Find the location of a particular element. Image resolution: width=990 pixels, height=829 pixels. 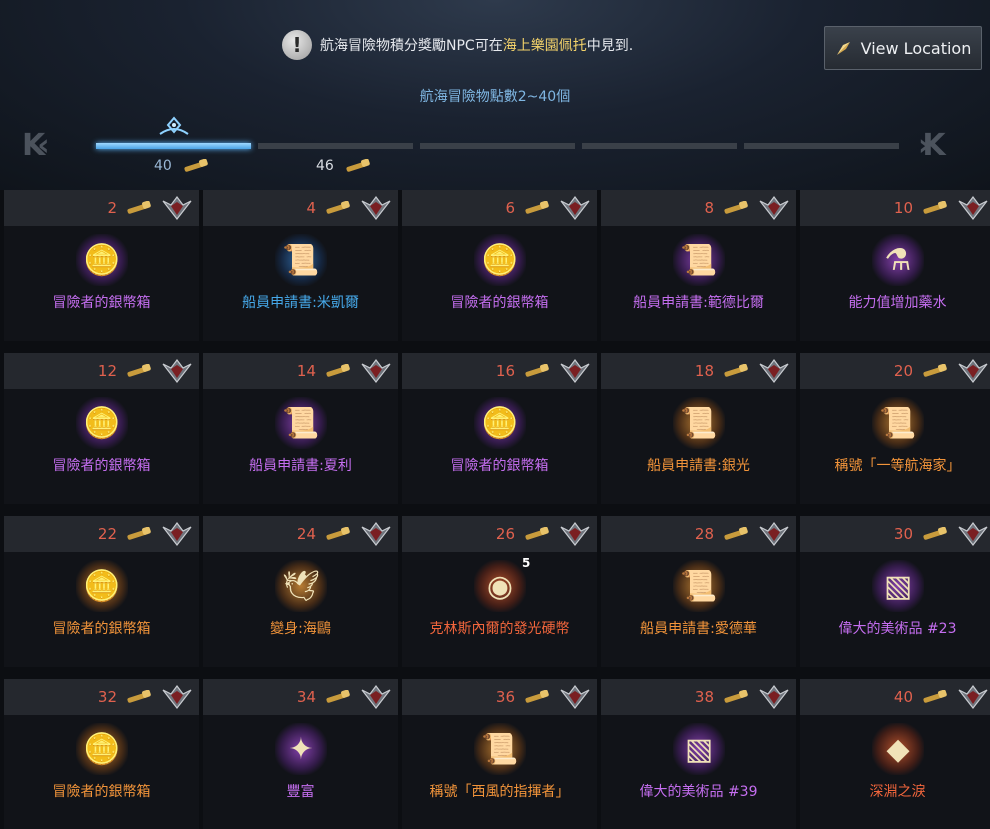

reward-card: 26 ◉ 5 克林斯內爾的發光硬幣 is located at coordinates (499, 591).